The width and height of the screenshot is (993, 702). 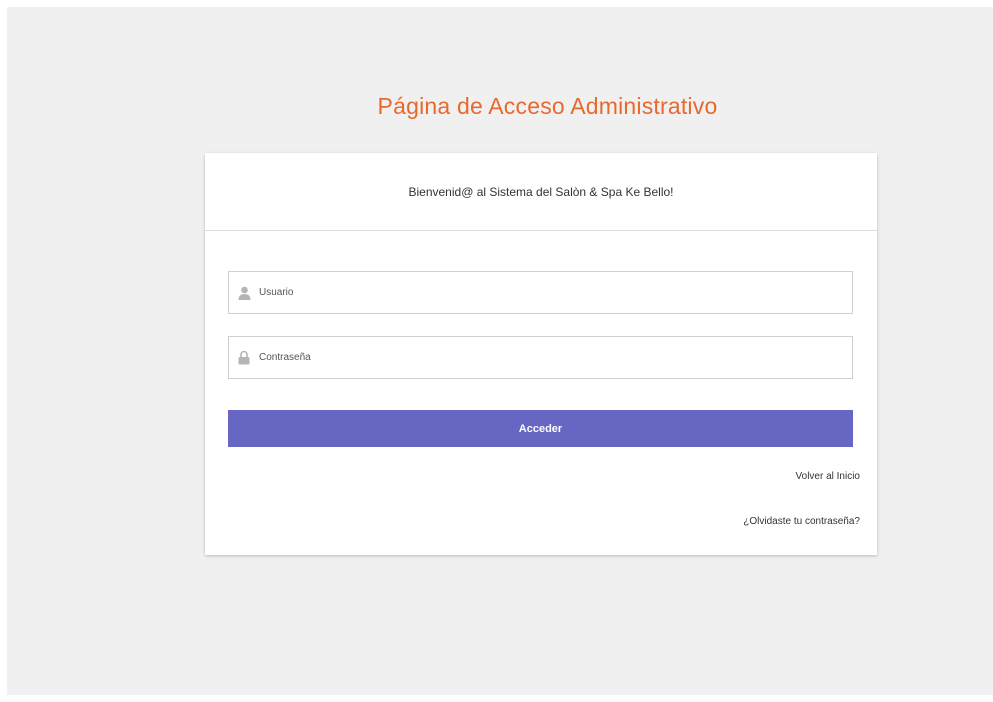 I want to click on login-button: Acceder, so click(x=540, y=428).